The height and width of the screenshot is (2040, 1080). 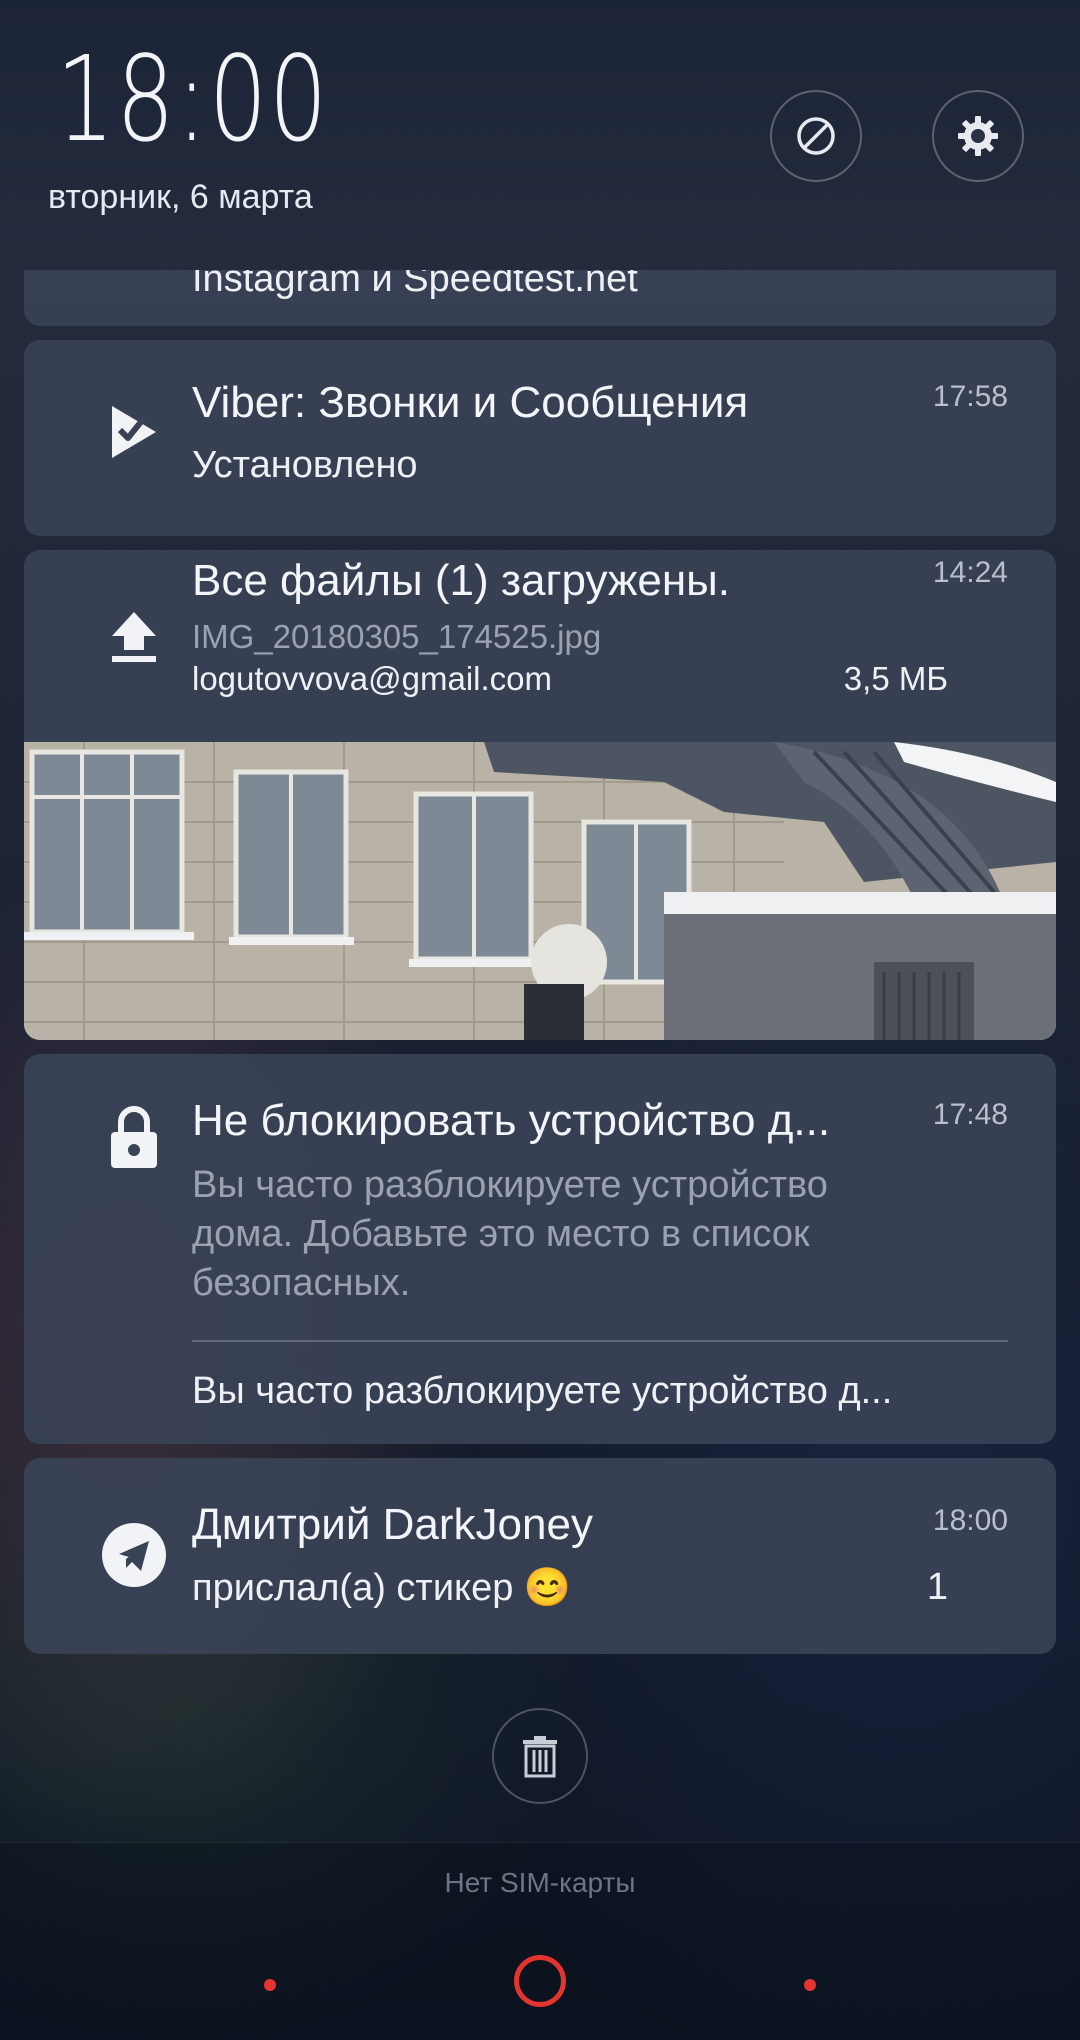 I want to click on notification-header: 18:00 вторник, 6 марта, so click(x=540, y=135).